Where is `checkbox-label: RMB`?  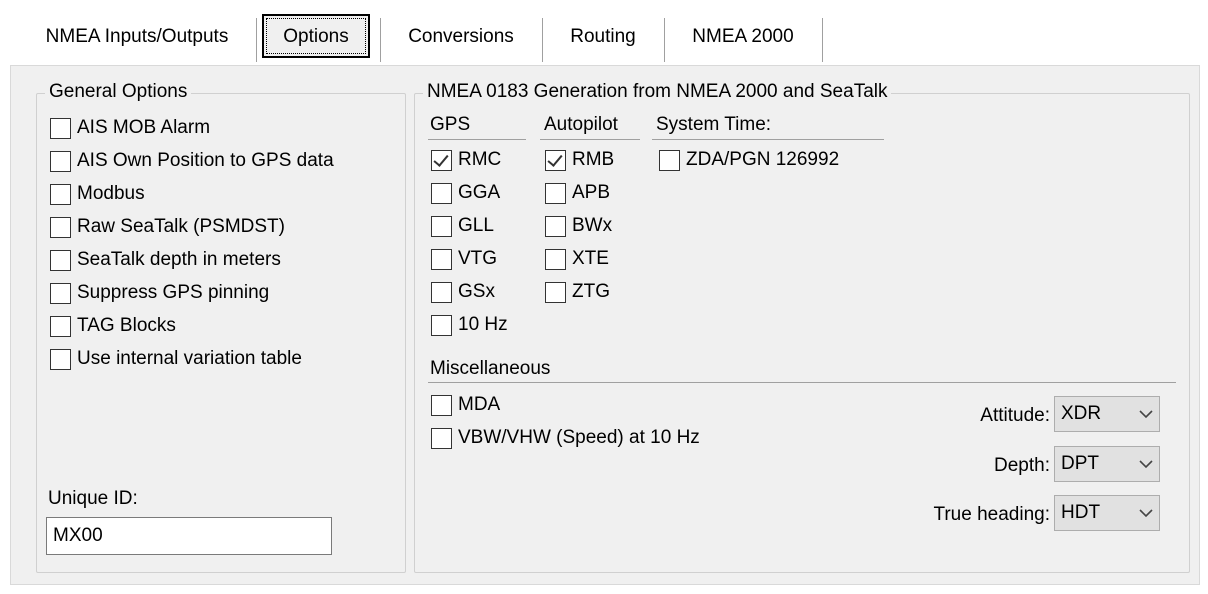 checkbox-label: RMB is located at coordinates (593, 159).